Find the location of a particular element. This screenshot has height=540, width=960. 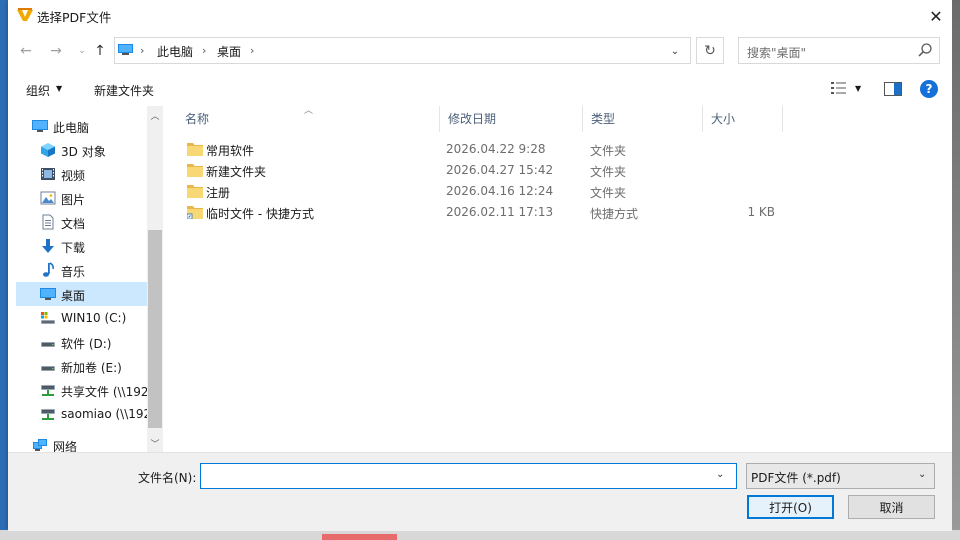

background-desktop-strip is located at coordinates (956, 270).